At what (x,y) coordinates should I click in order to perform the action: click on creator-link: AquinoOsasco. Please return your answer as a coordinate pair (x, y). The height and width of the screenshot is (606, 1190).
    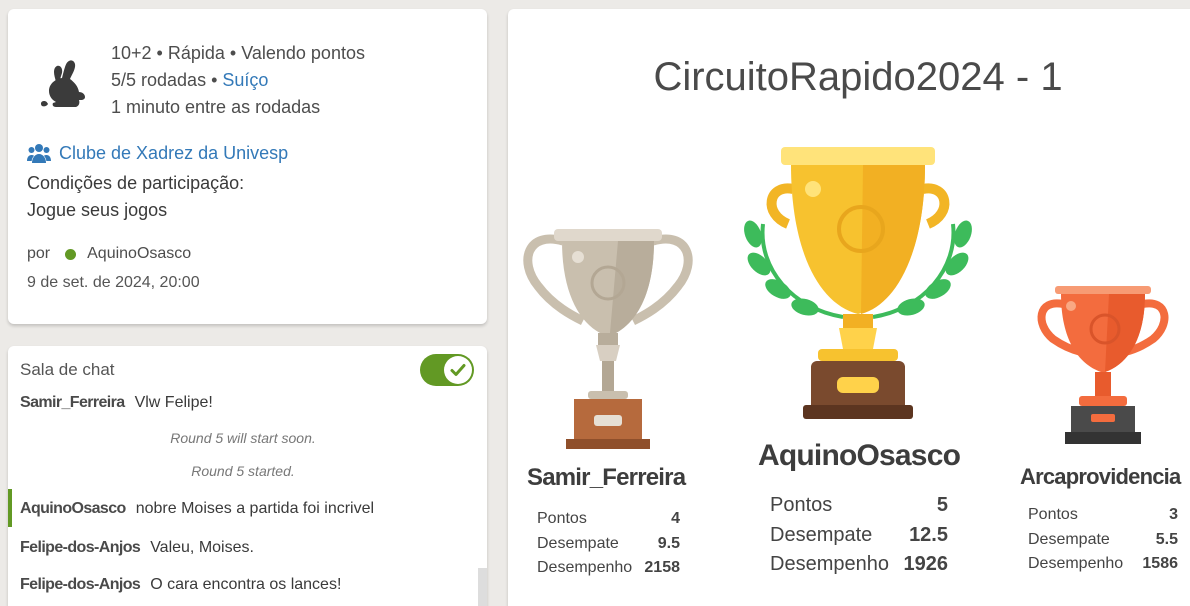
    Looking at the image, I should click on (139, 254).